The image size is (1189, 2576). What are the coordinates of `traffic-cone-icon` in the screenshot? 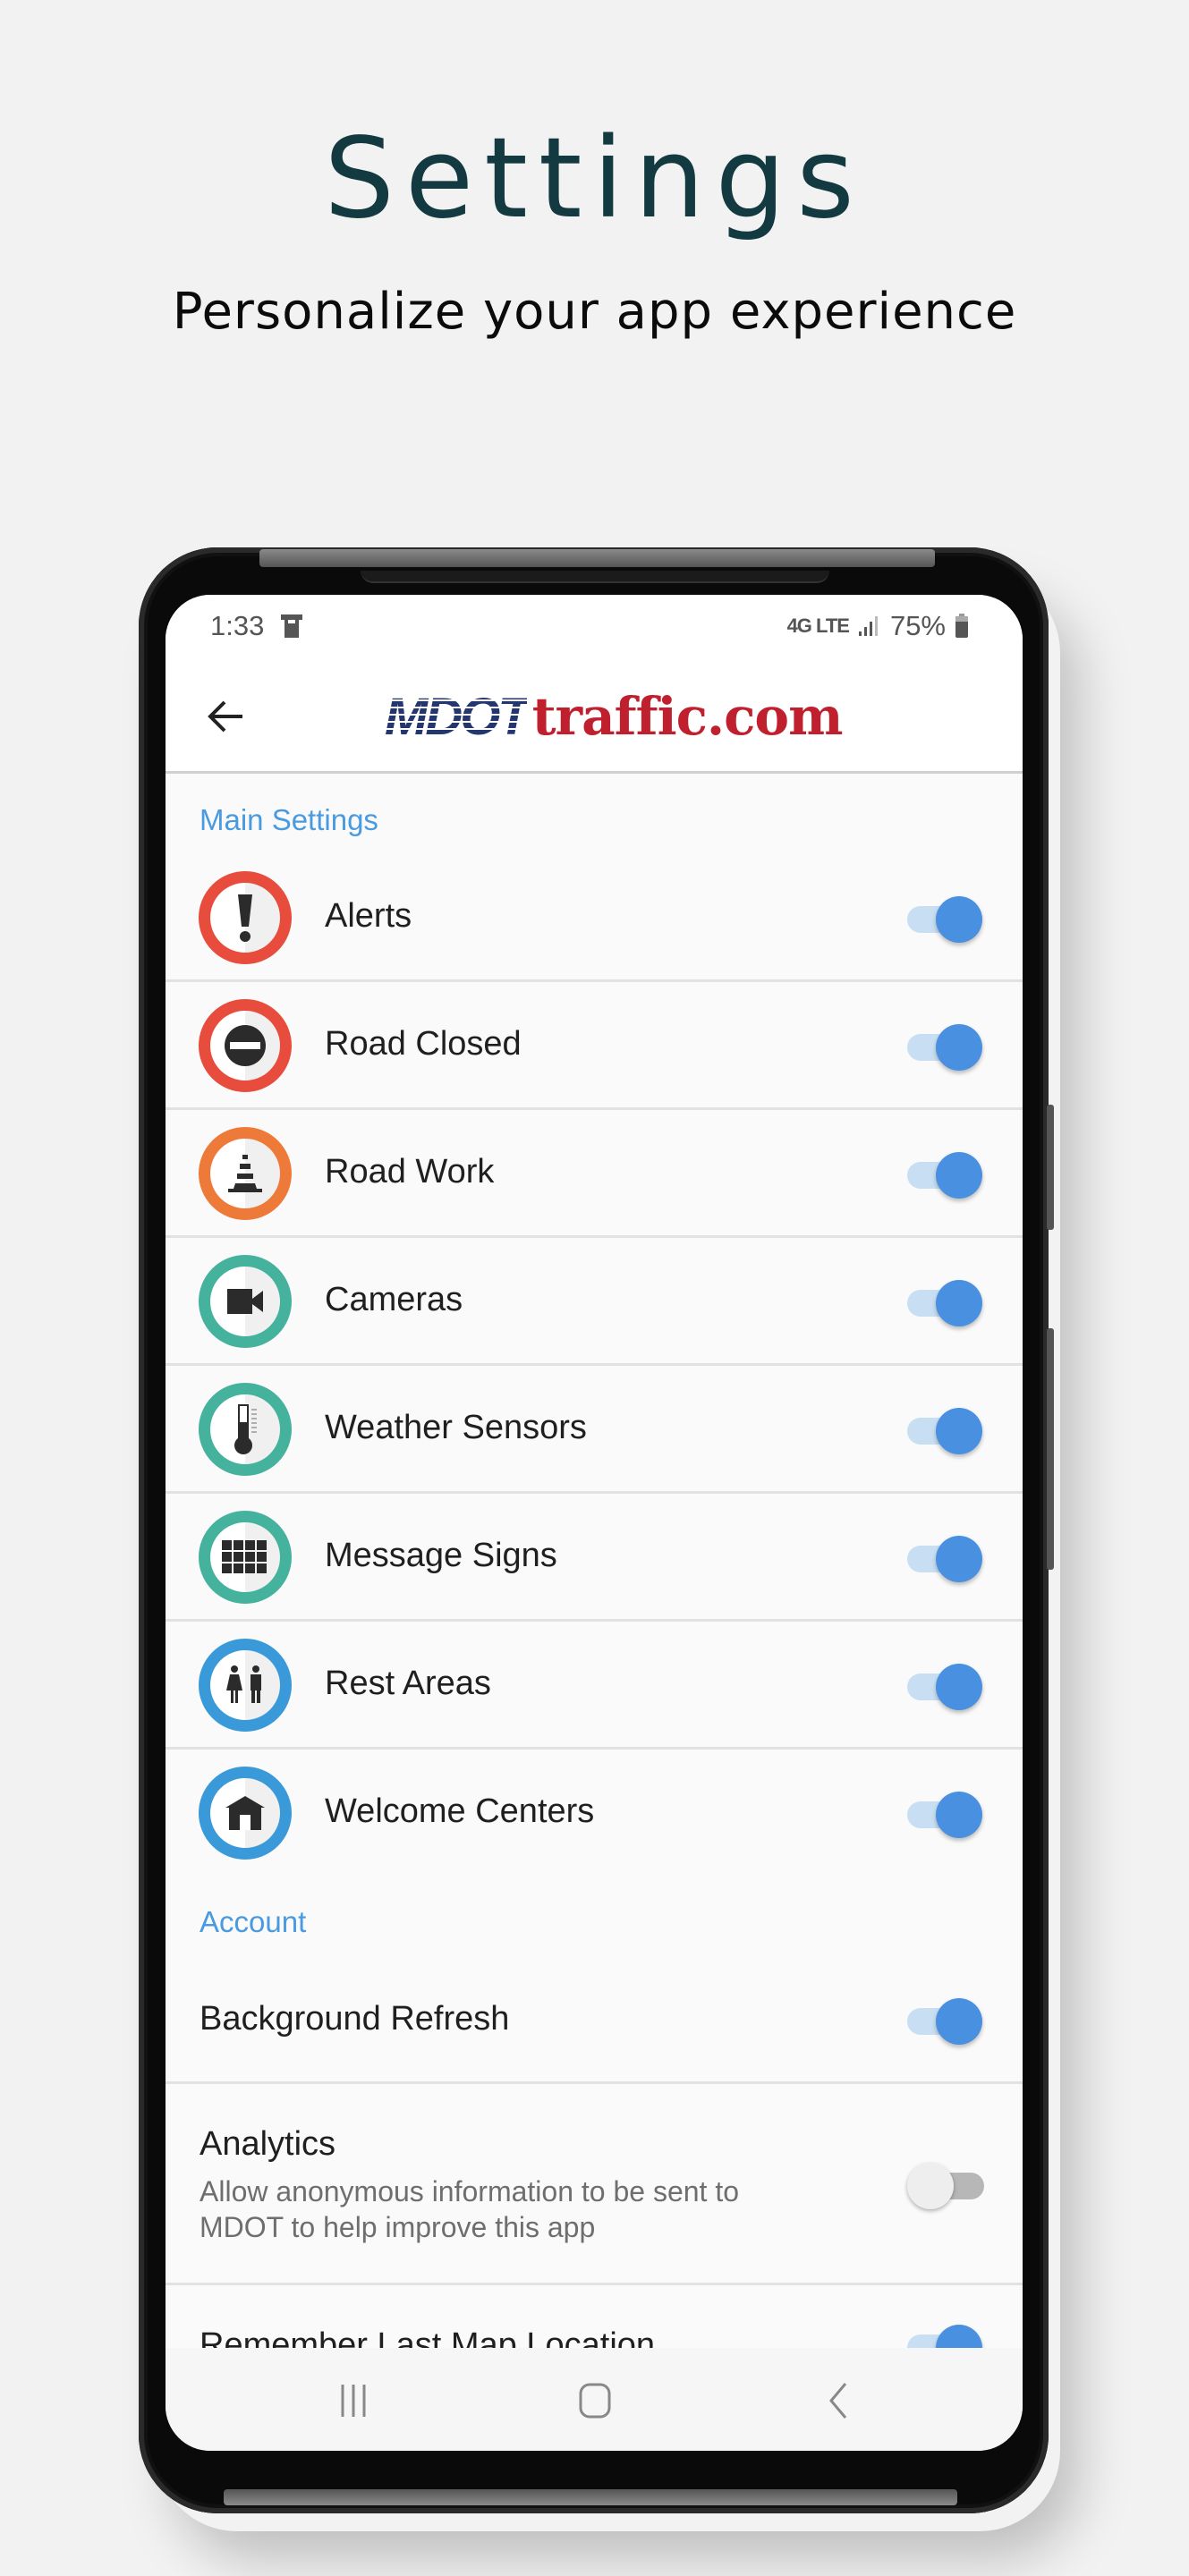 It's located at (245, 1173).